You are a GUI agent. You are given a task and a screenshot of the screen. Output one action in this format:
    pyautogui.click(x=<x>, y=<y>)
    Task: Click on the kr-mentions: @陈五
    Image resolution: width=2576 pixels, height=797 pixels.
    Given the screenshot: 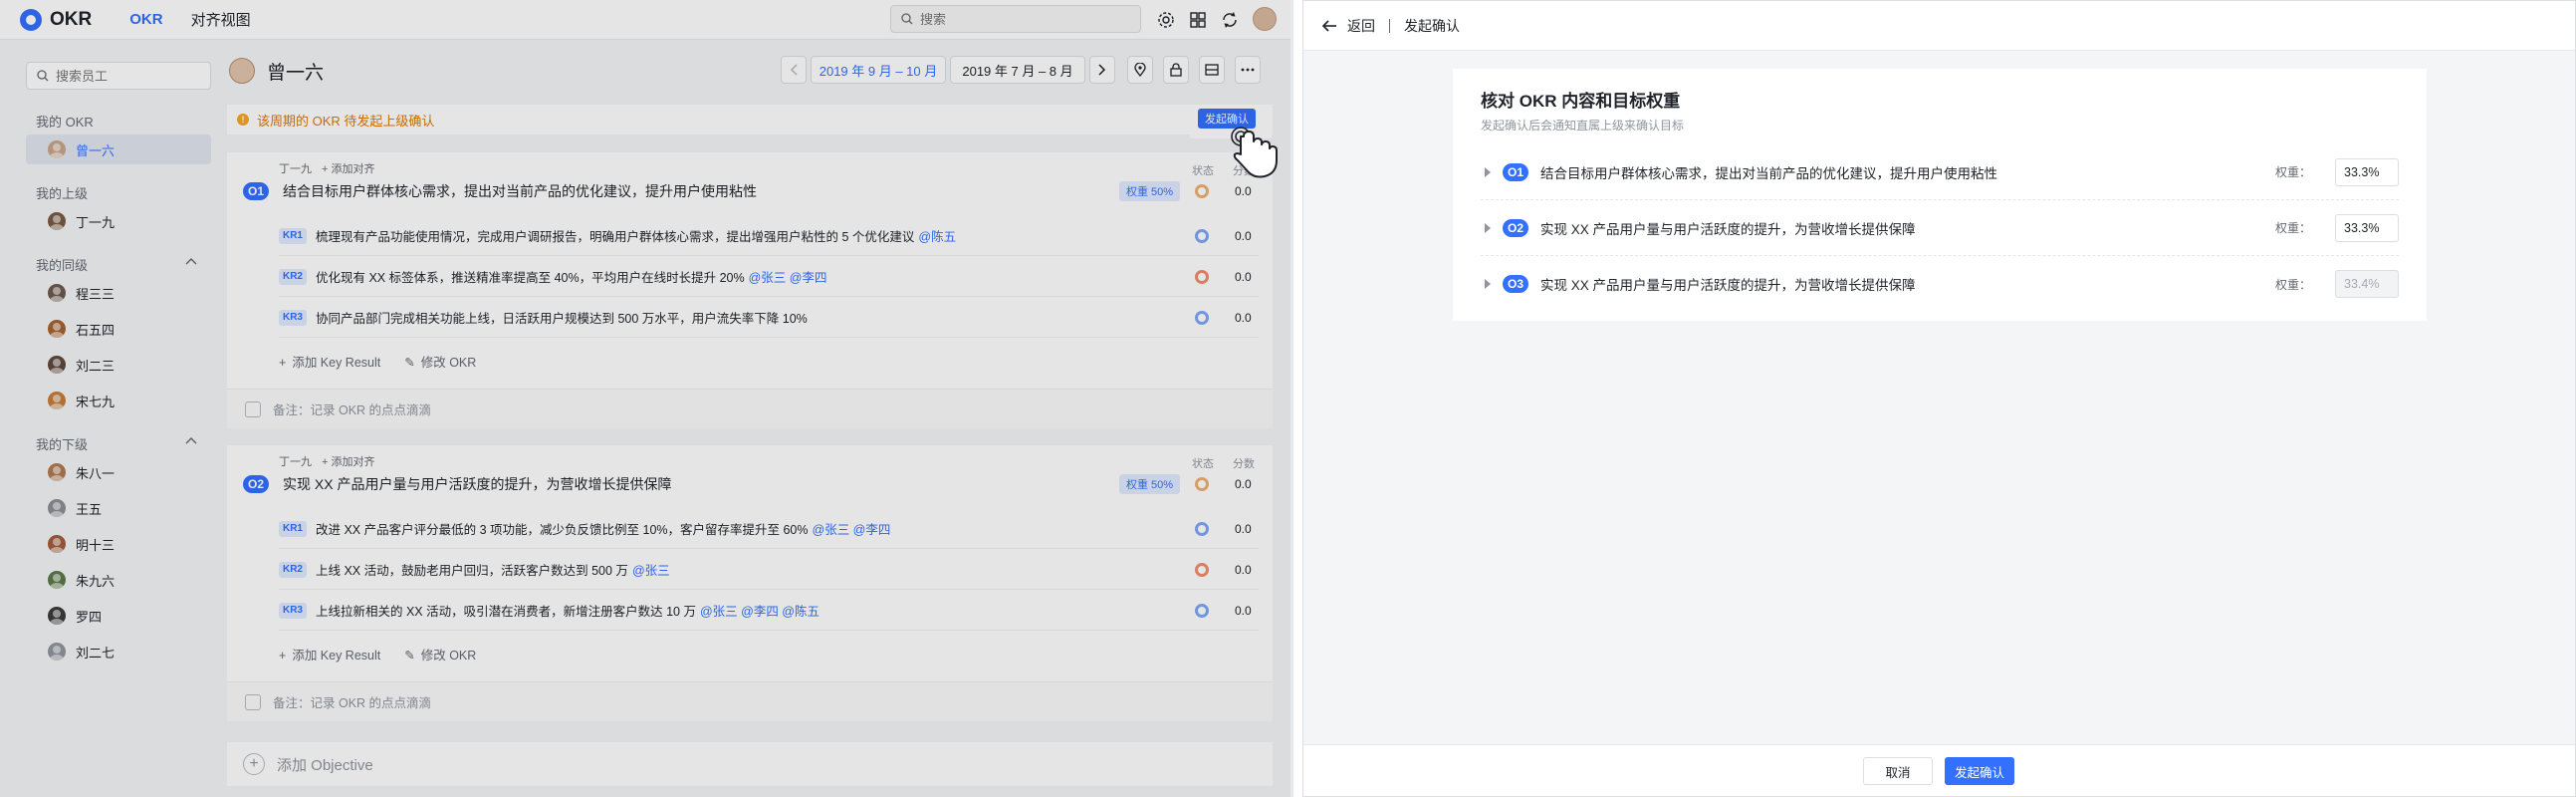 What is the action you would take?
    pyautogui.click(x=937, y=237)
    